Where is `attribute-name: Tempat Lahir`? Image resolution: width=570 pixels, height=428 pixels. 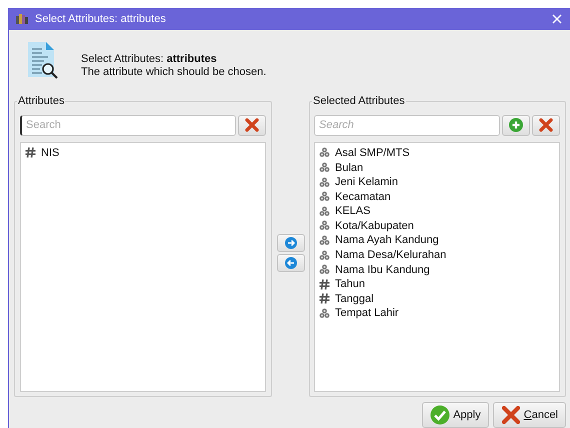
attribute-name: Tempat Lahir is located at coordinates (367, 313).